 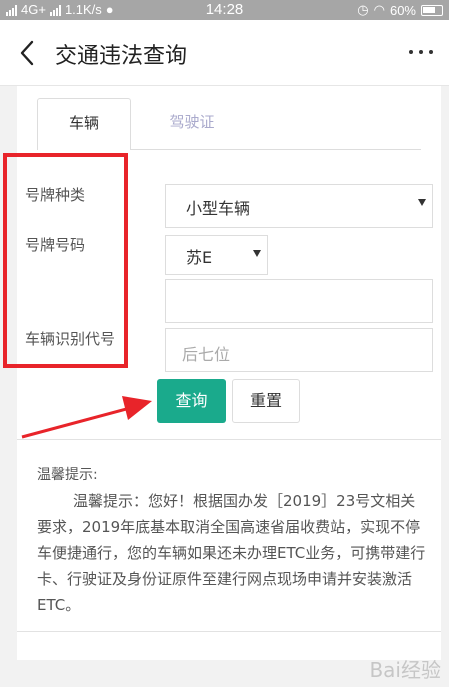 I want to click on plate-number-input, so click(x=299, y=301).